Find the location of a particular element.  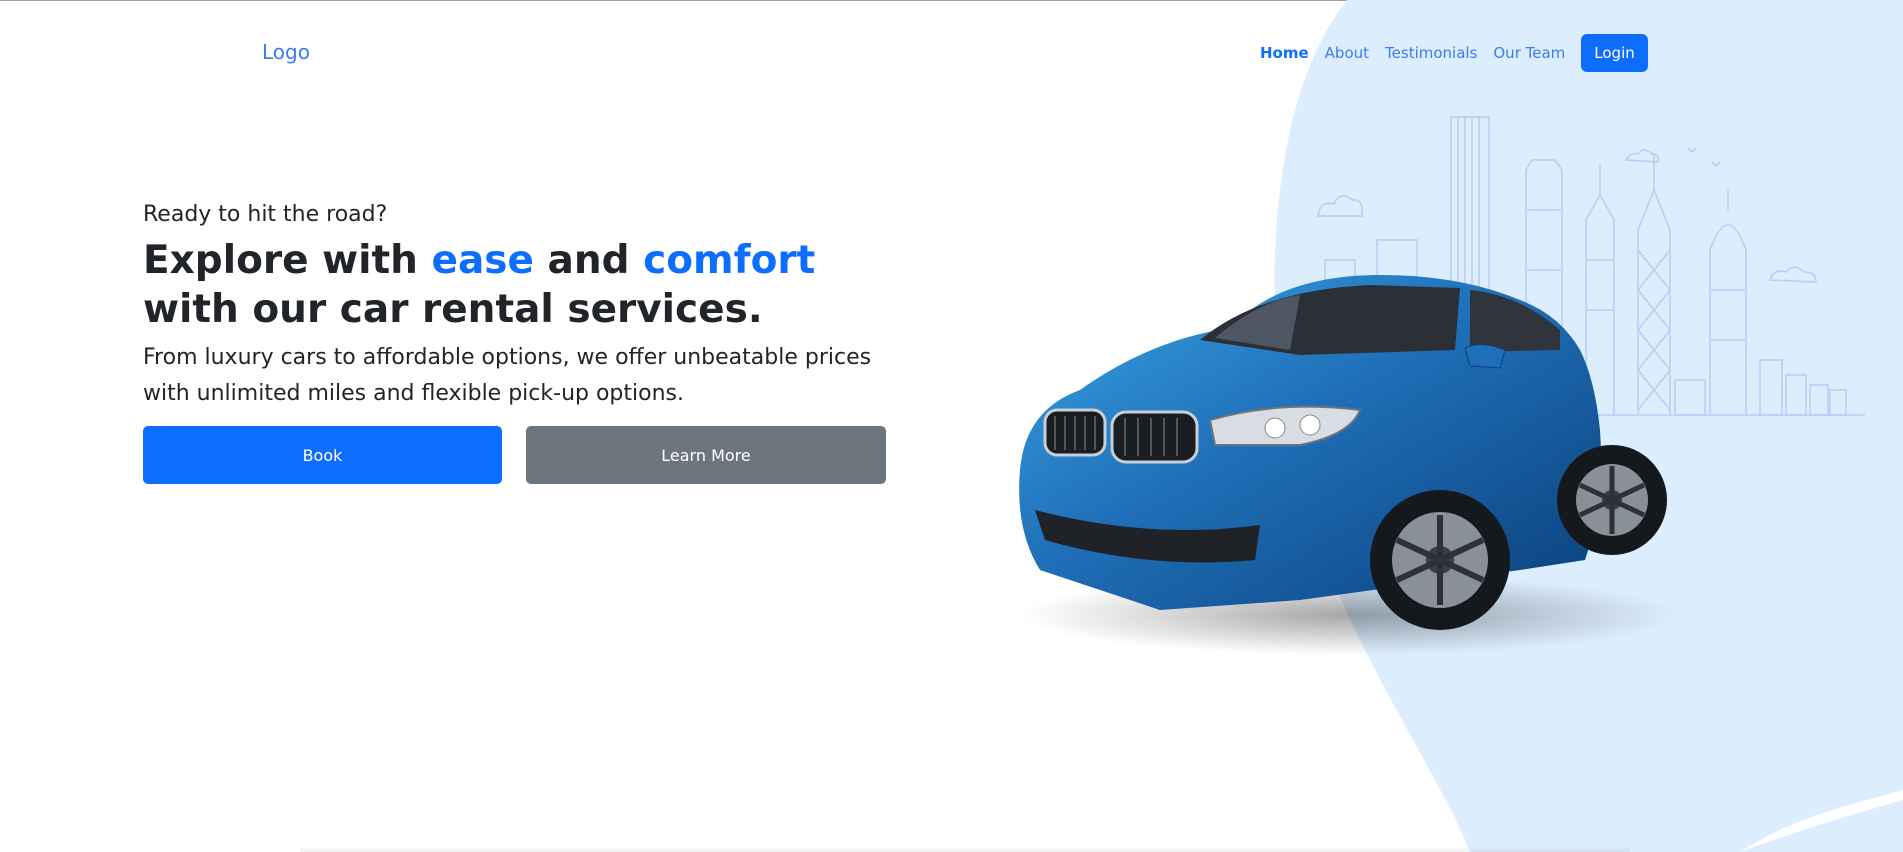

logo-link: Logo is located at coordinates (286, 52).